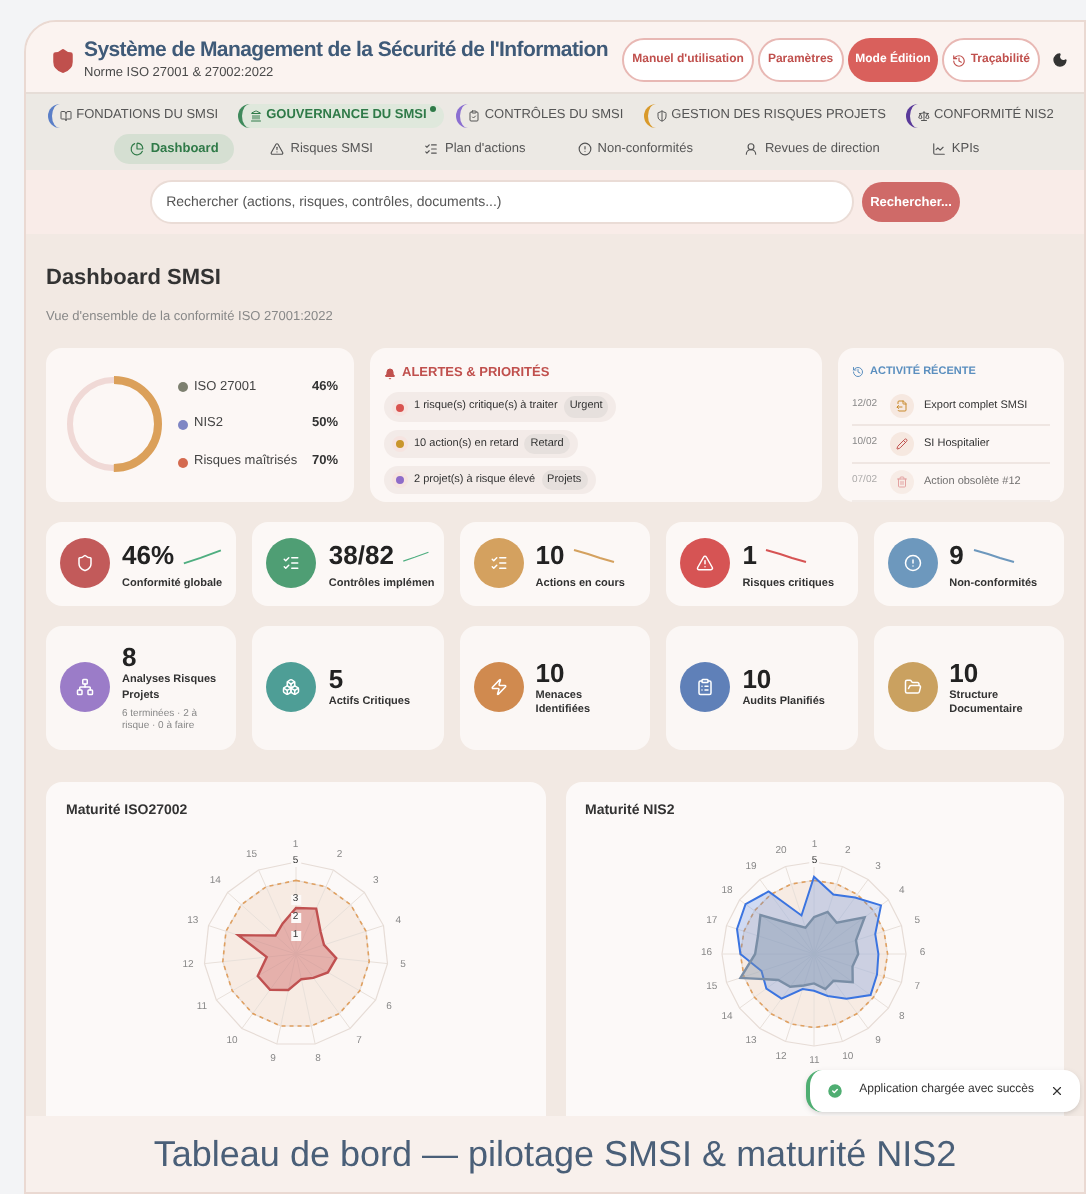  Describe the element at coordinates (1060, 60) in the screenshot. I see `dark-mode-icon` at that location.